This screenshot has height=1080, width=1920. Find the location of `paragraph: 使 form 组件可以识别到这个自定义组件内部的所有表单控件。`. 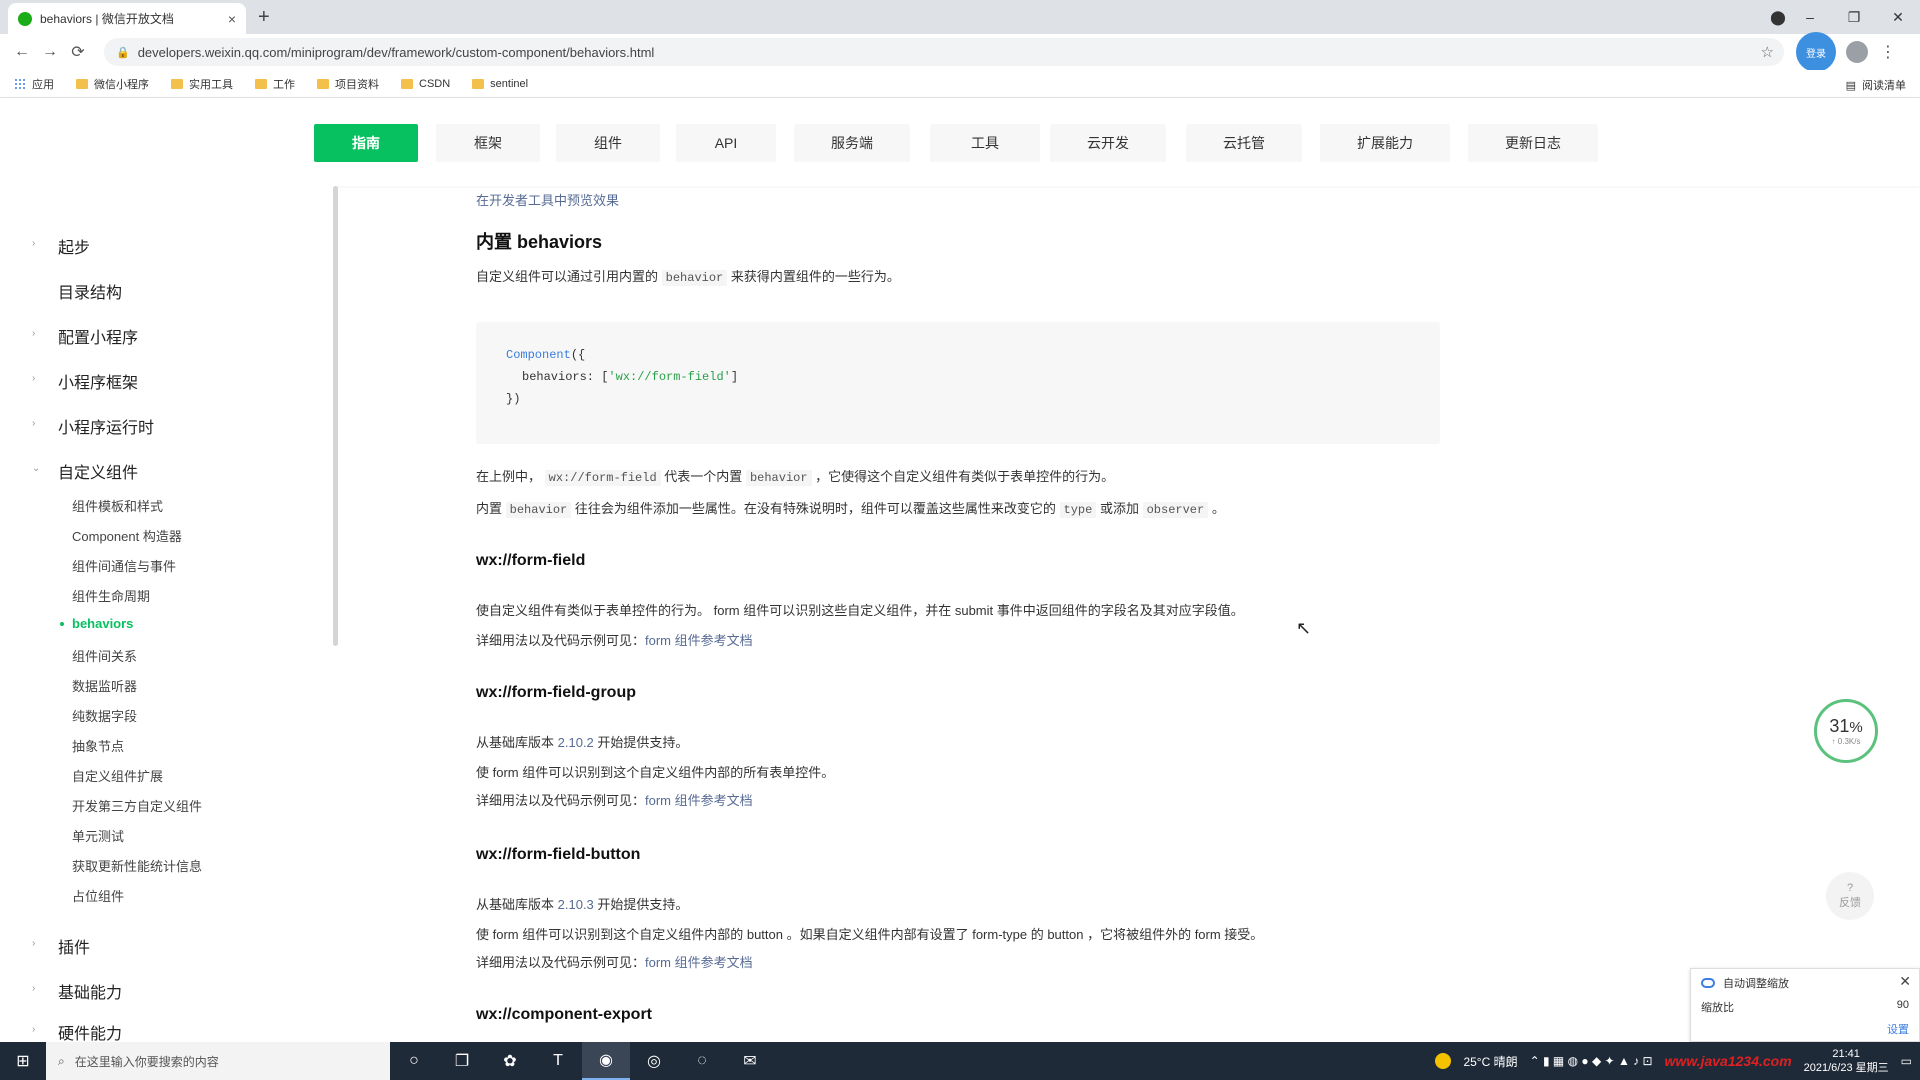

paragraph: 使 form 组件可以识别到这个自定义组件内部的所有表单控件。 is located at coordinates (655, 772).